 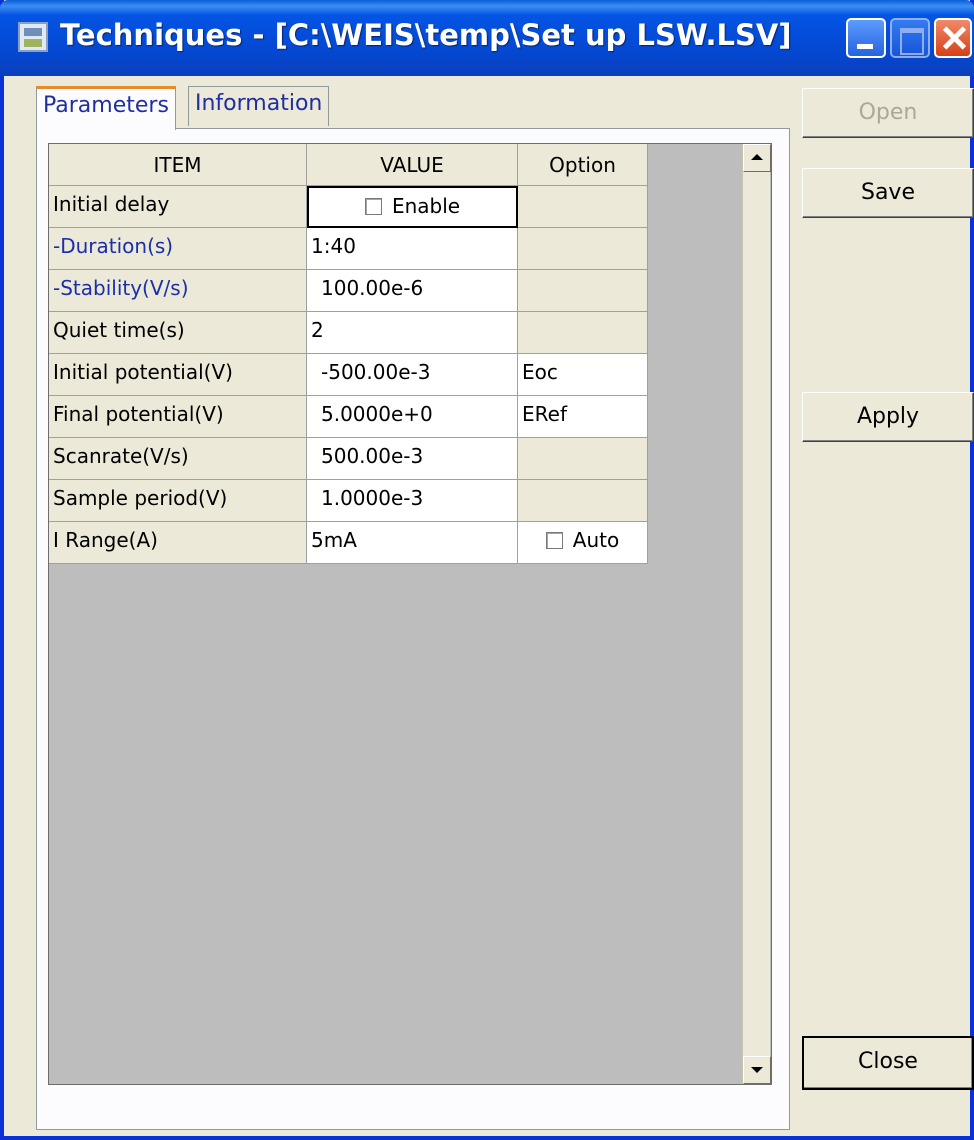 I want to click on save-button: Save, so click(x=888, y=193).